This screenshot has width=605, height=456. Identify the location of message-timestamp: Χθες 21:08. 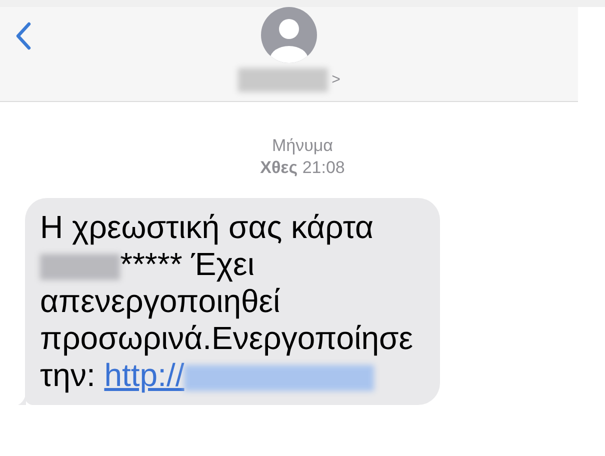
(302, 168).